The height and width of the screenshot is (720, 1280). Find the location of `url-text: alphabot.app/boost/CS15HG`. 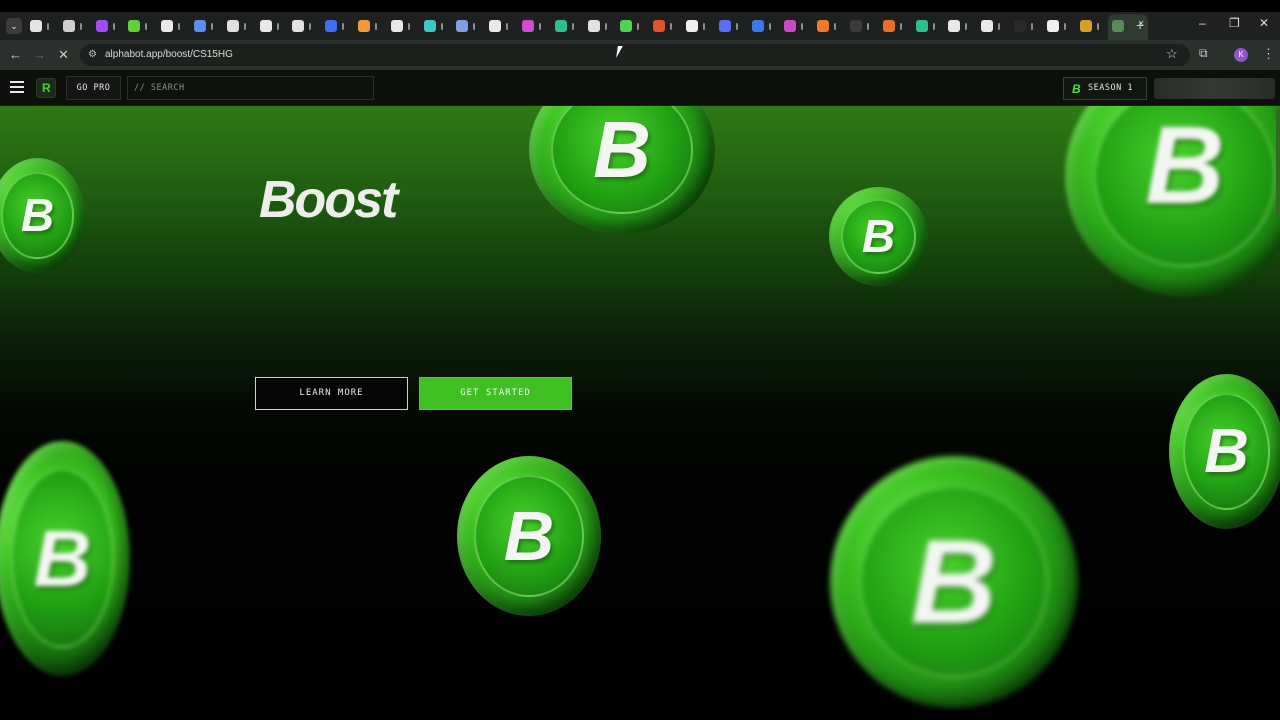

url-text: alphabot.app/boost/CS15HG is located at coordinates (169, 54).